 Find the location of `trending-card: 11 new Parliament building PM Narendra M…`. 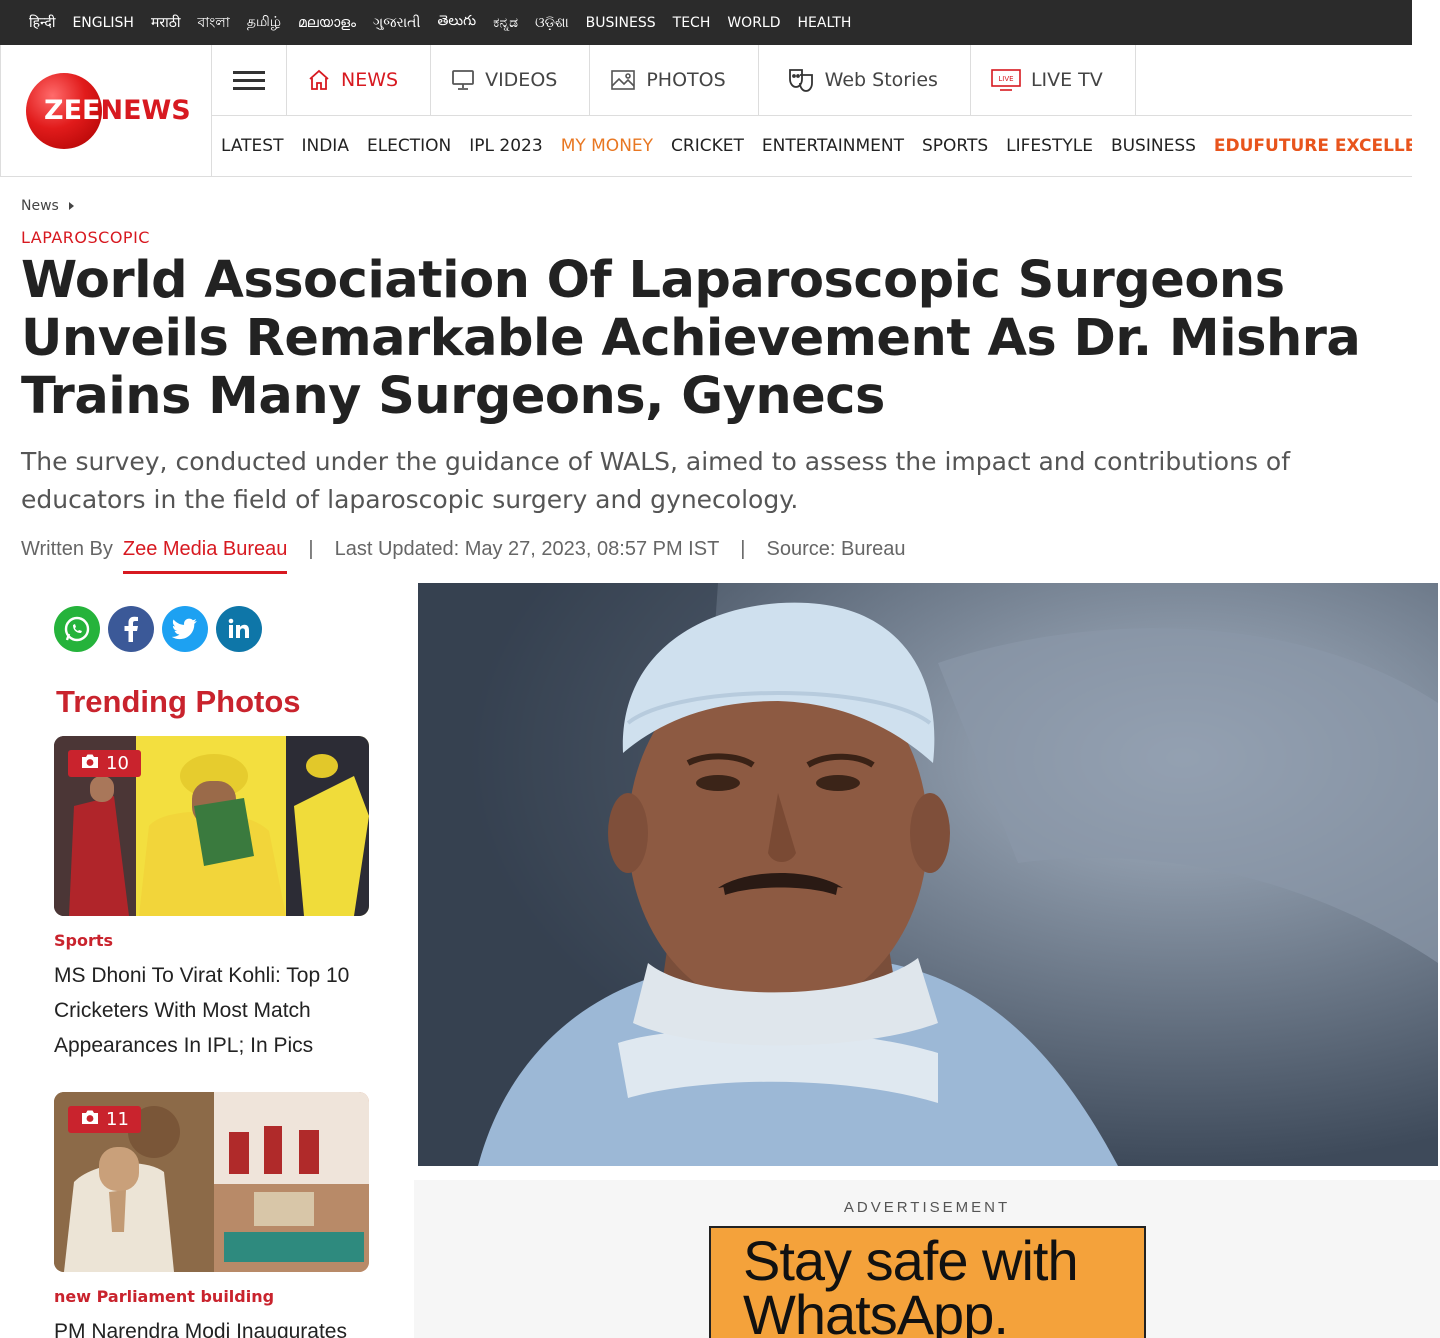

trending-card: 11 new Parliament building PM Narendra M… is located at coordinates (211, 1215).